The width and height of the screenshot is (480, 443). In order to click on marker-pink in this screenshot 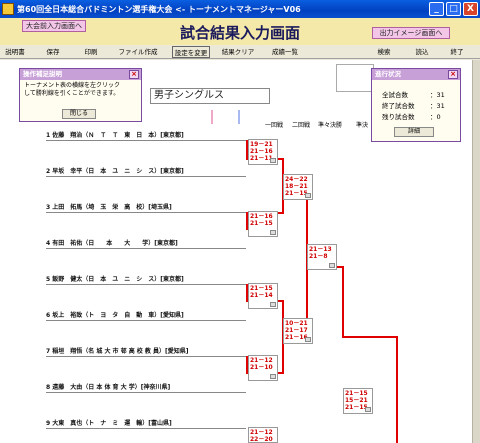, I will do `click(212, 117)`.